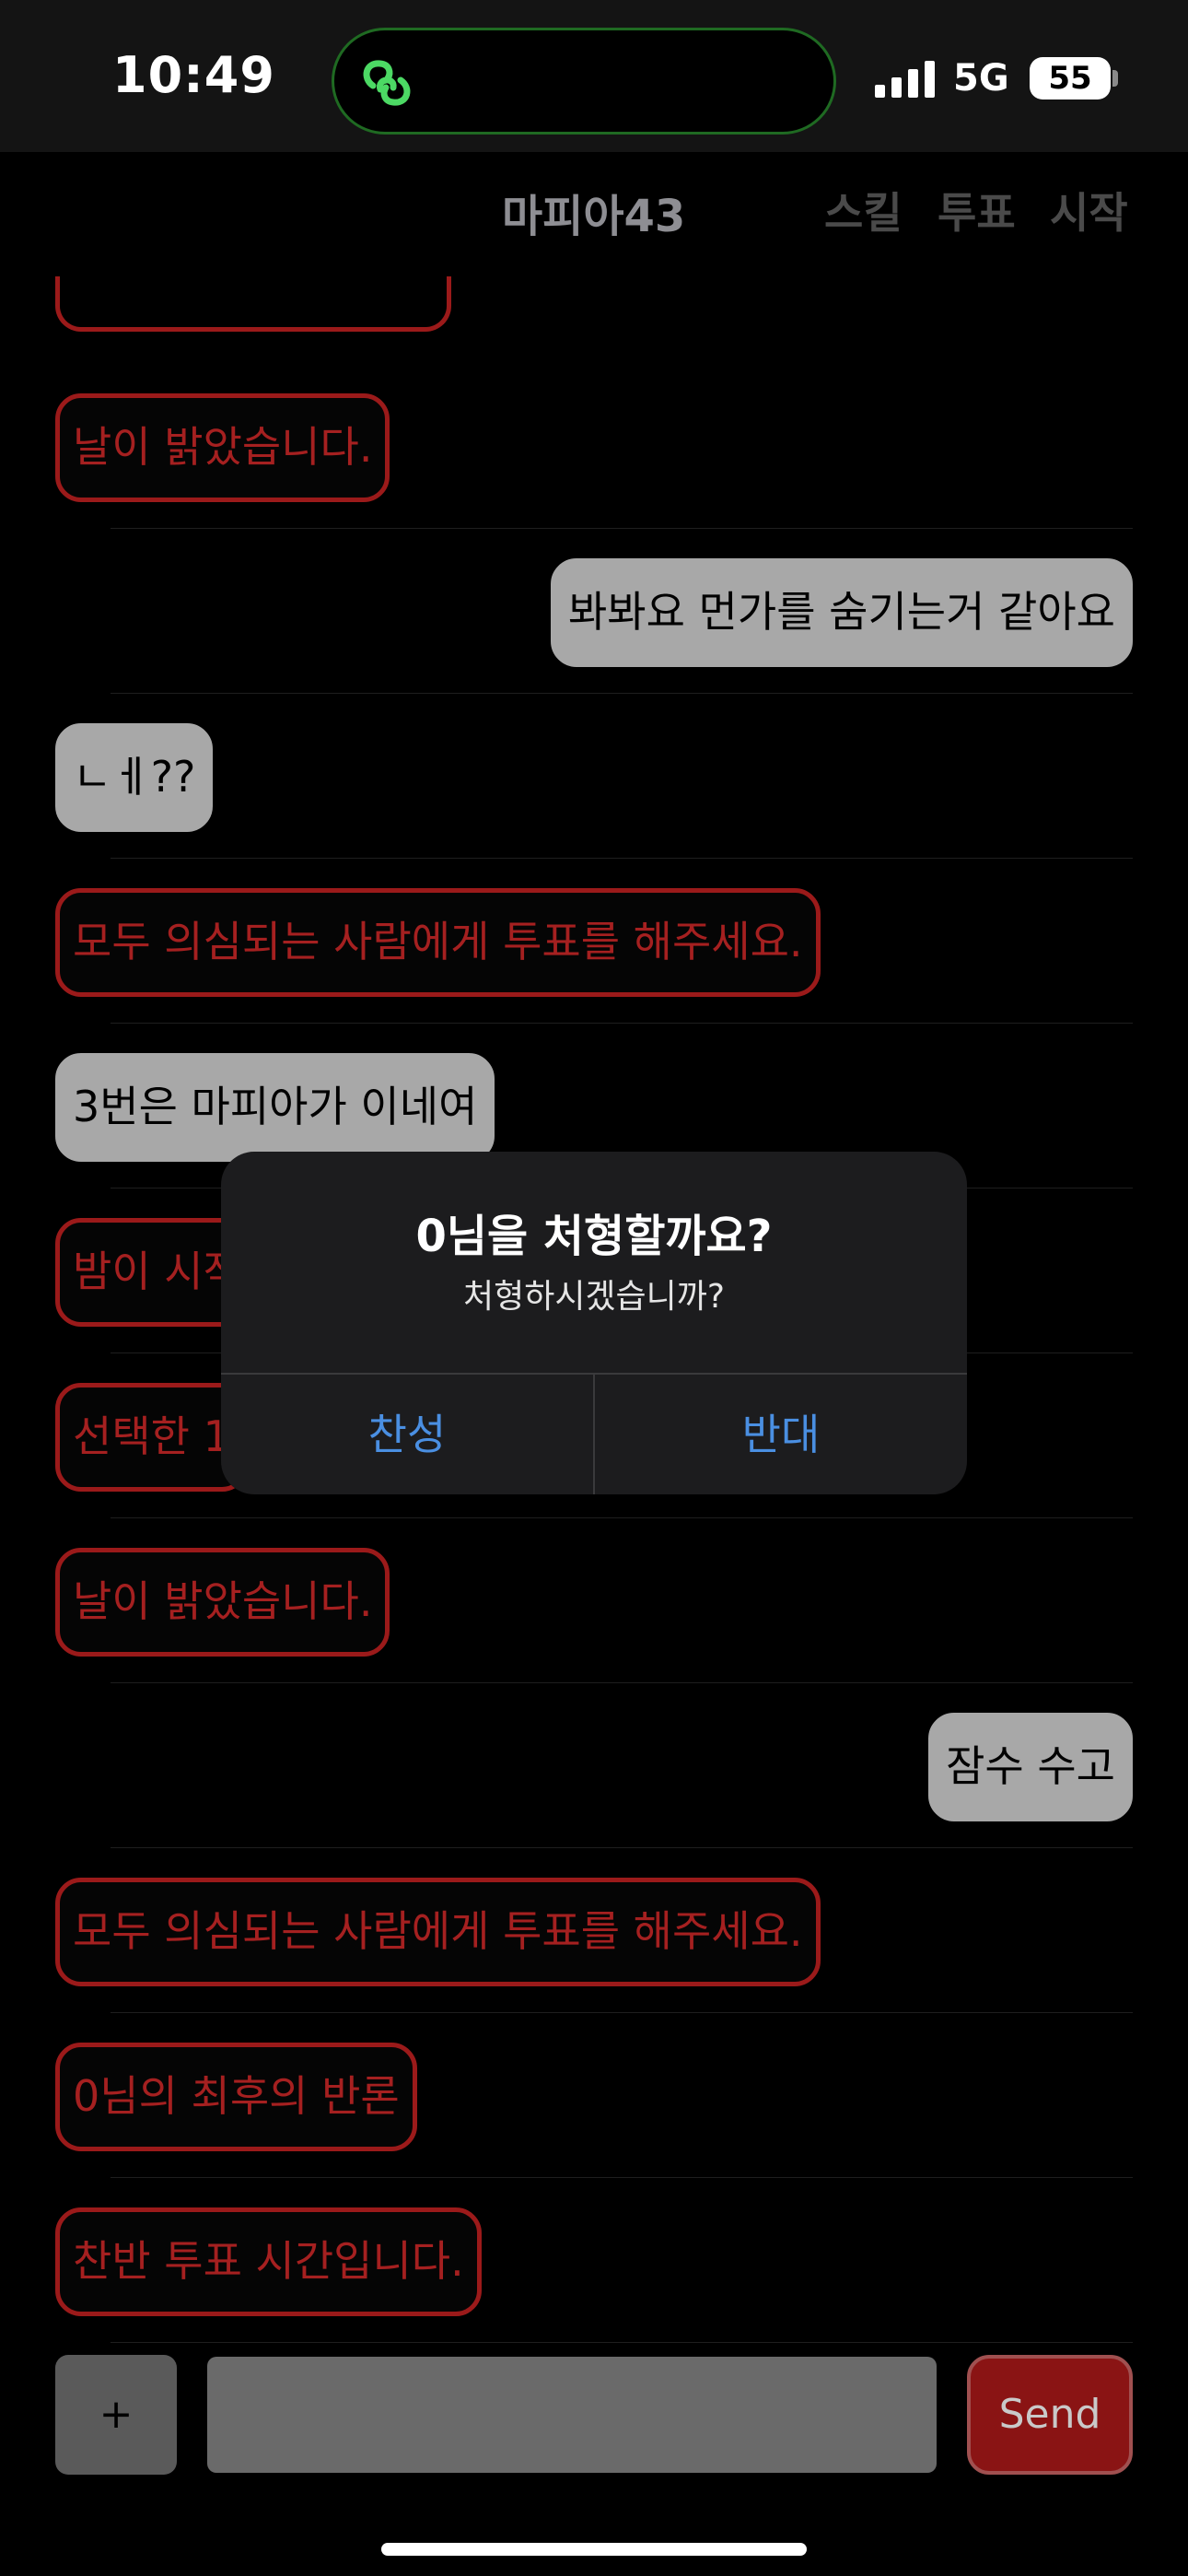  I want to click on system-message: 찬반 투표 시간입니다., so click(268, 2261).